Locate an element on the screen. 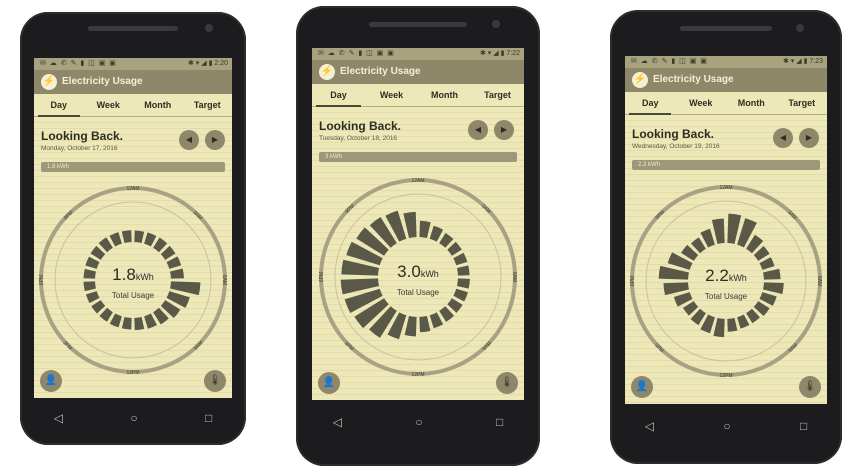  total-usage-number: 3.0 is located at coordinates (409, 271).